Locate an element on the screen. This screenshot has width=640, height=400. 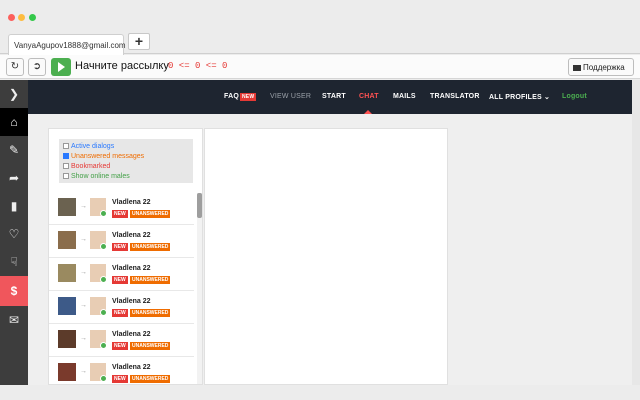
sidebar-home-button: ⌂ is located at coordinates (14, 122).